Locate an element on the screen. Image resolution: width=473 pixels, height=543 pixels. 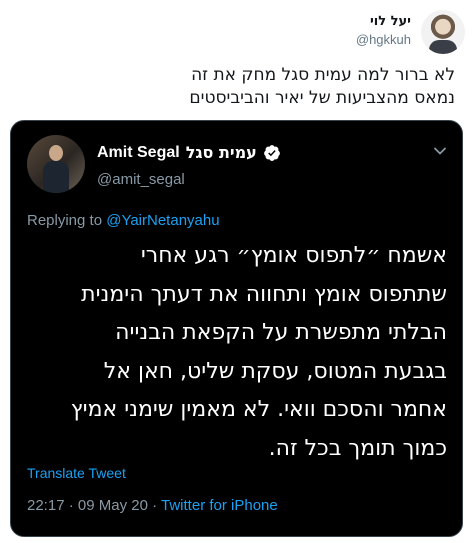
quoted-tweet-text-line: הבלתי מתפשרת על הקפאת הבנייה is located at coordinates (281, 332).